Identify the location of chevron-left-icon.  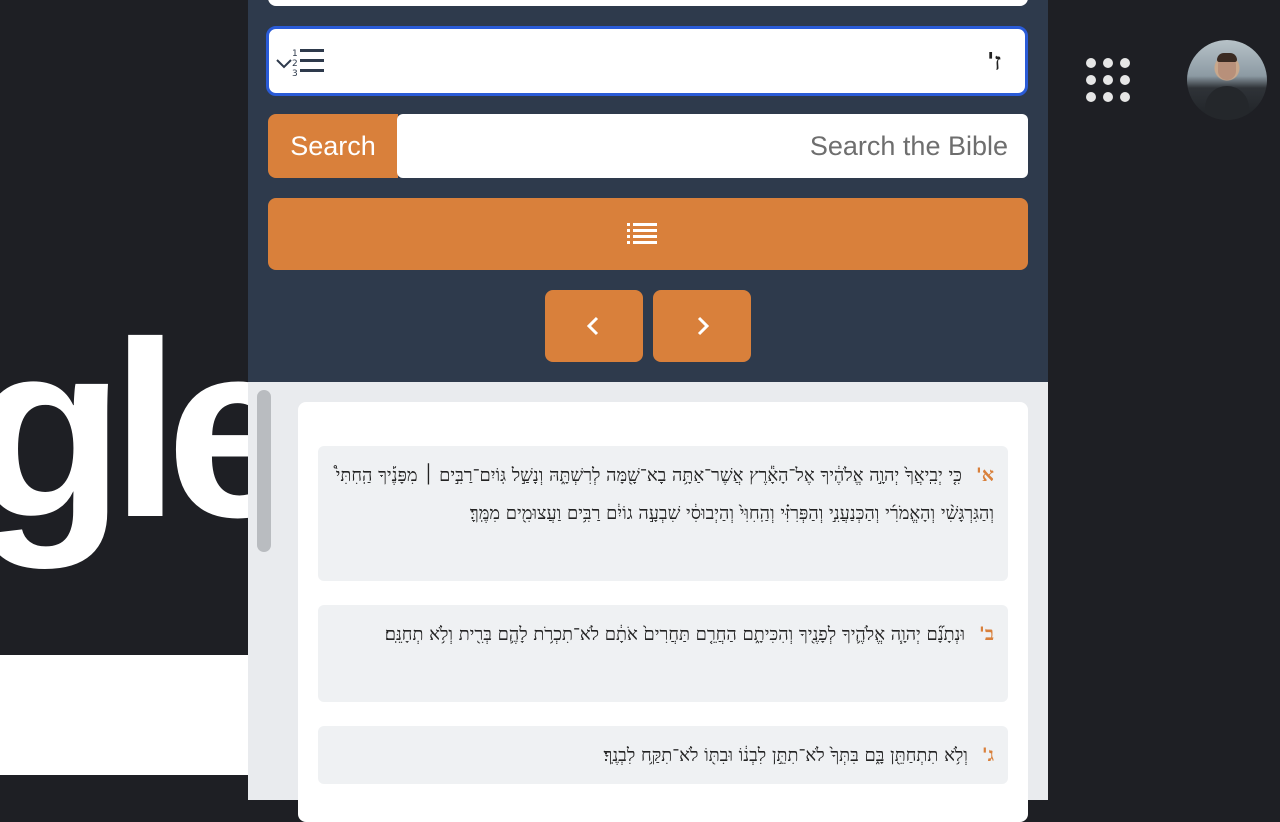
(592, 326).